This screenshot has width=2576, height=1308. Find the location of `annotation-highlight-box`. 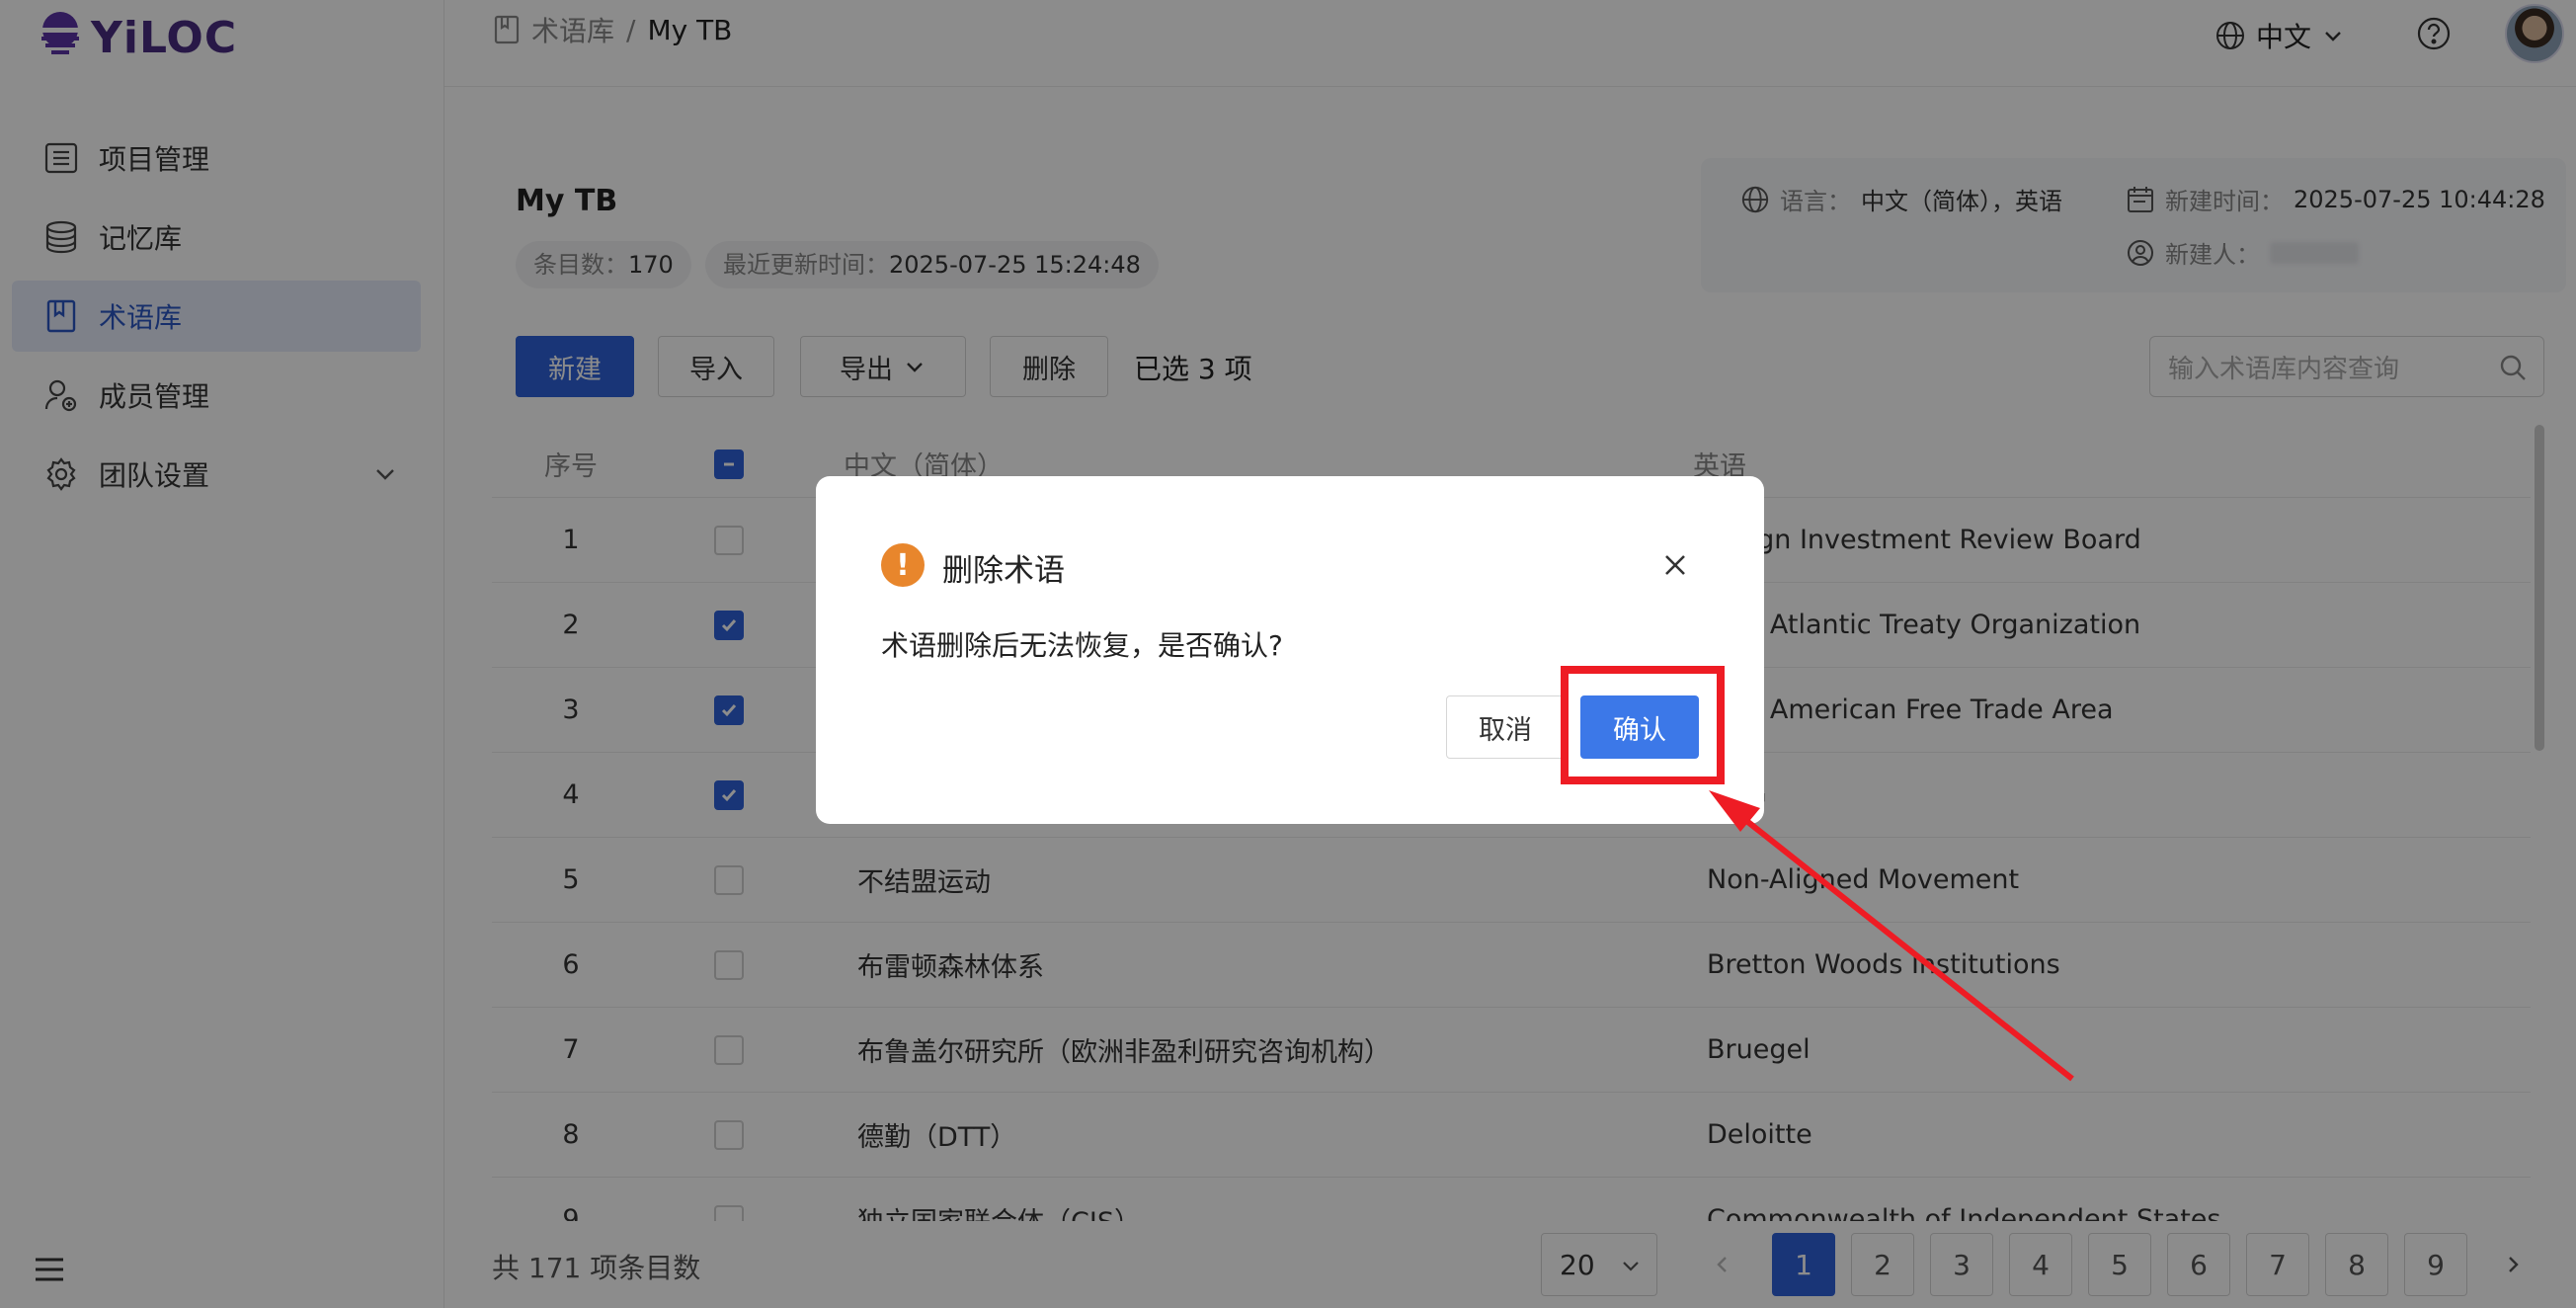

annotation-highlight-box is located at coordinates (1643, 725).